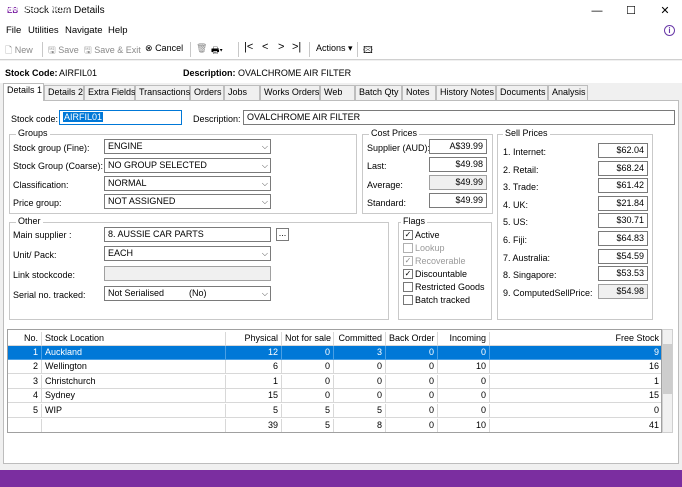 This screenshot has width=682, height=487. What do you see at coordinates (459, 117) in the screenshot?
I see `description-input: OVALCHROME AIR FILTER` at bounding box center [459, 117].